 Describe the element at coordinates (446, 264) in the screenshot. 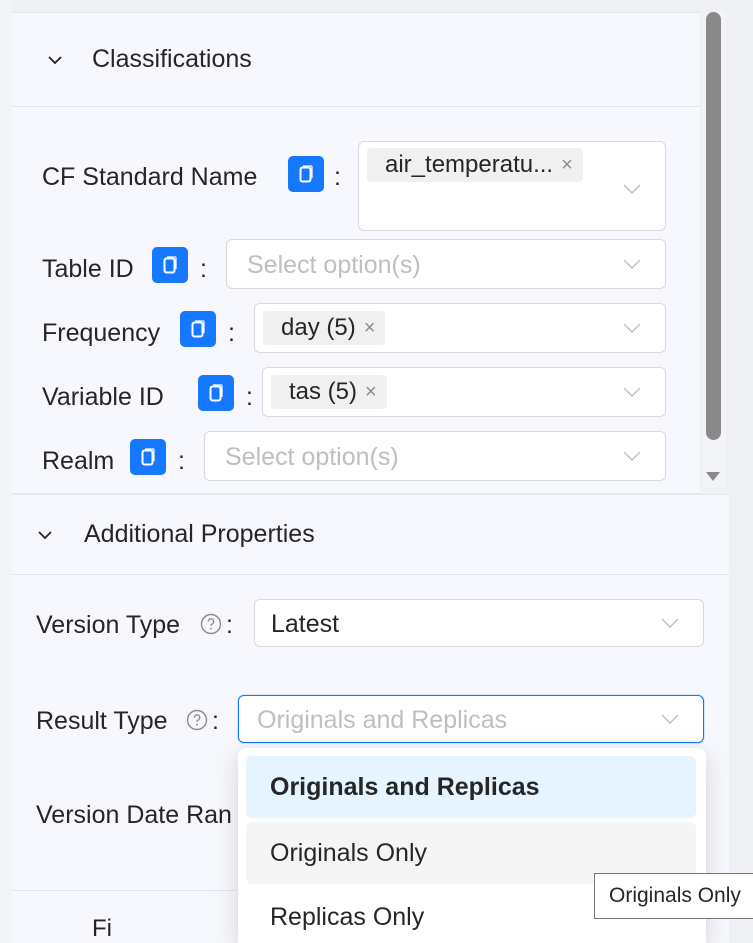

I see `table-id-select: Select option(s)` at that location.